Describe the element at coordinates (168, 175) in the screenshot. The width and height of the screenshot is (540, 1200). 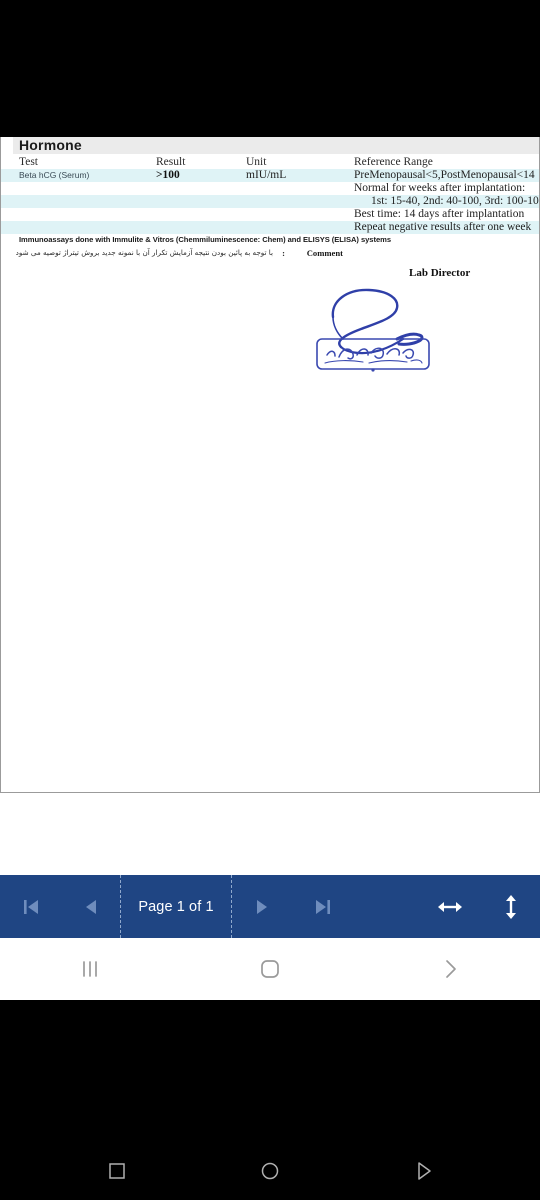
I see `cell-result: >100` at that location.